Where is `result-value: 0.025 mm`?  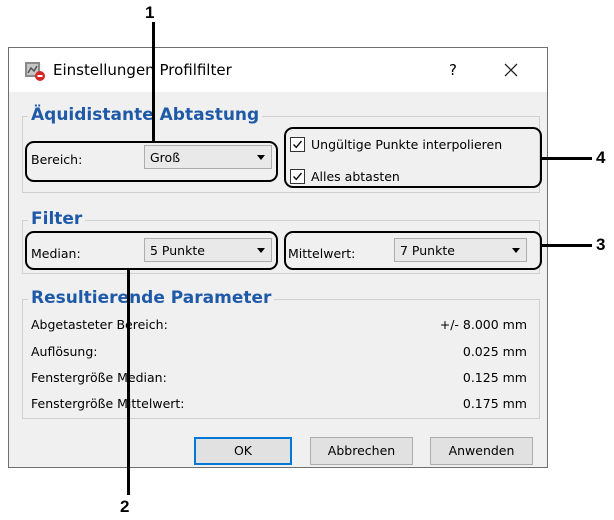
result-value: 0.025 mm is located at coordinates (494, 351).